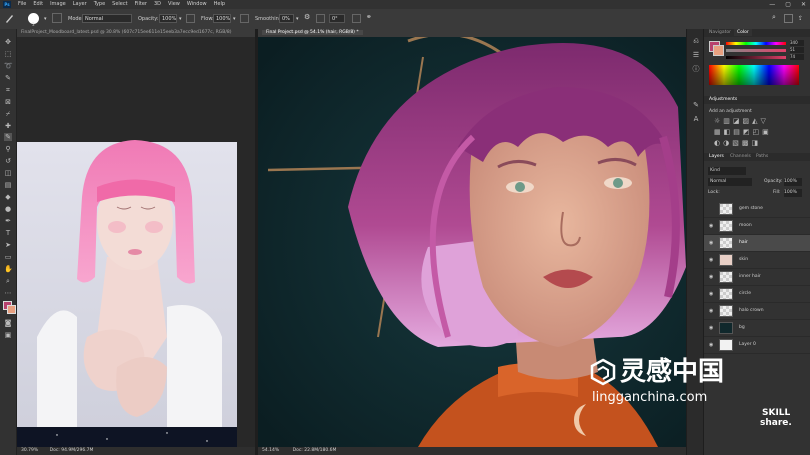 The height and width of the screenshot is (455, 810). What do you see at coordinates (8, 209) in the screenshot?
I see `dodge-tool-icon: ●` at bounding box center [8, 209].